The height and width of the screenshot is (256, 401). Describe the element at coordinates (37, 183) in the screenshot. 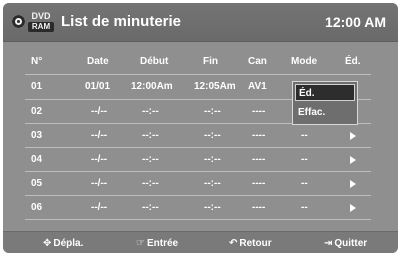

I see `row-number: 05` at that location.